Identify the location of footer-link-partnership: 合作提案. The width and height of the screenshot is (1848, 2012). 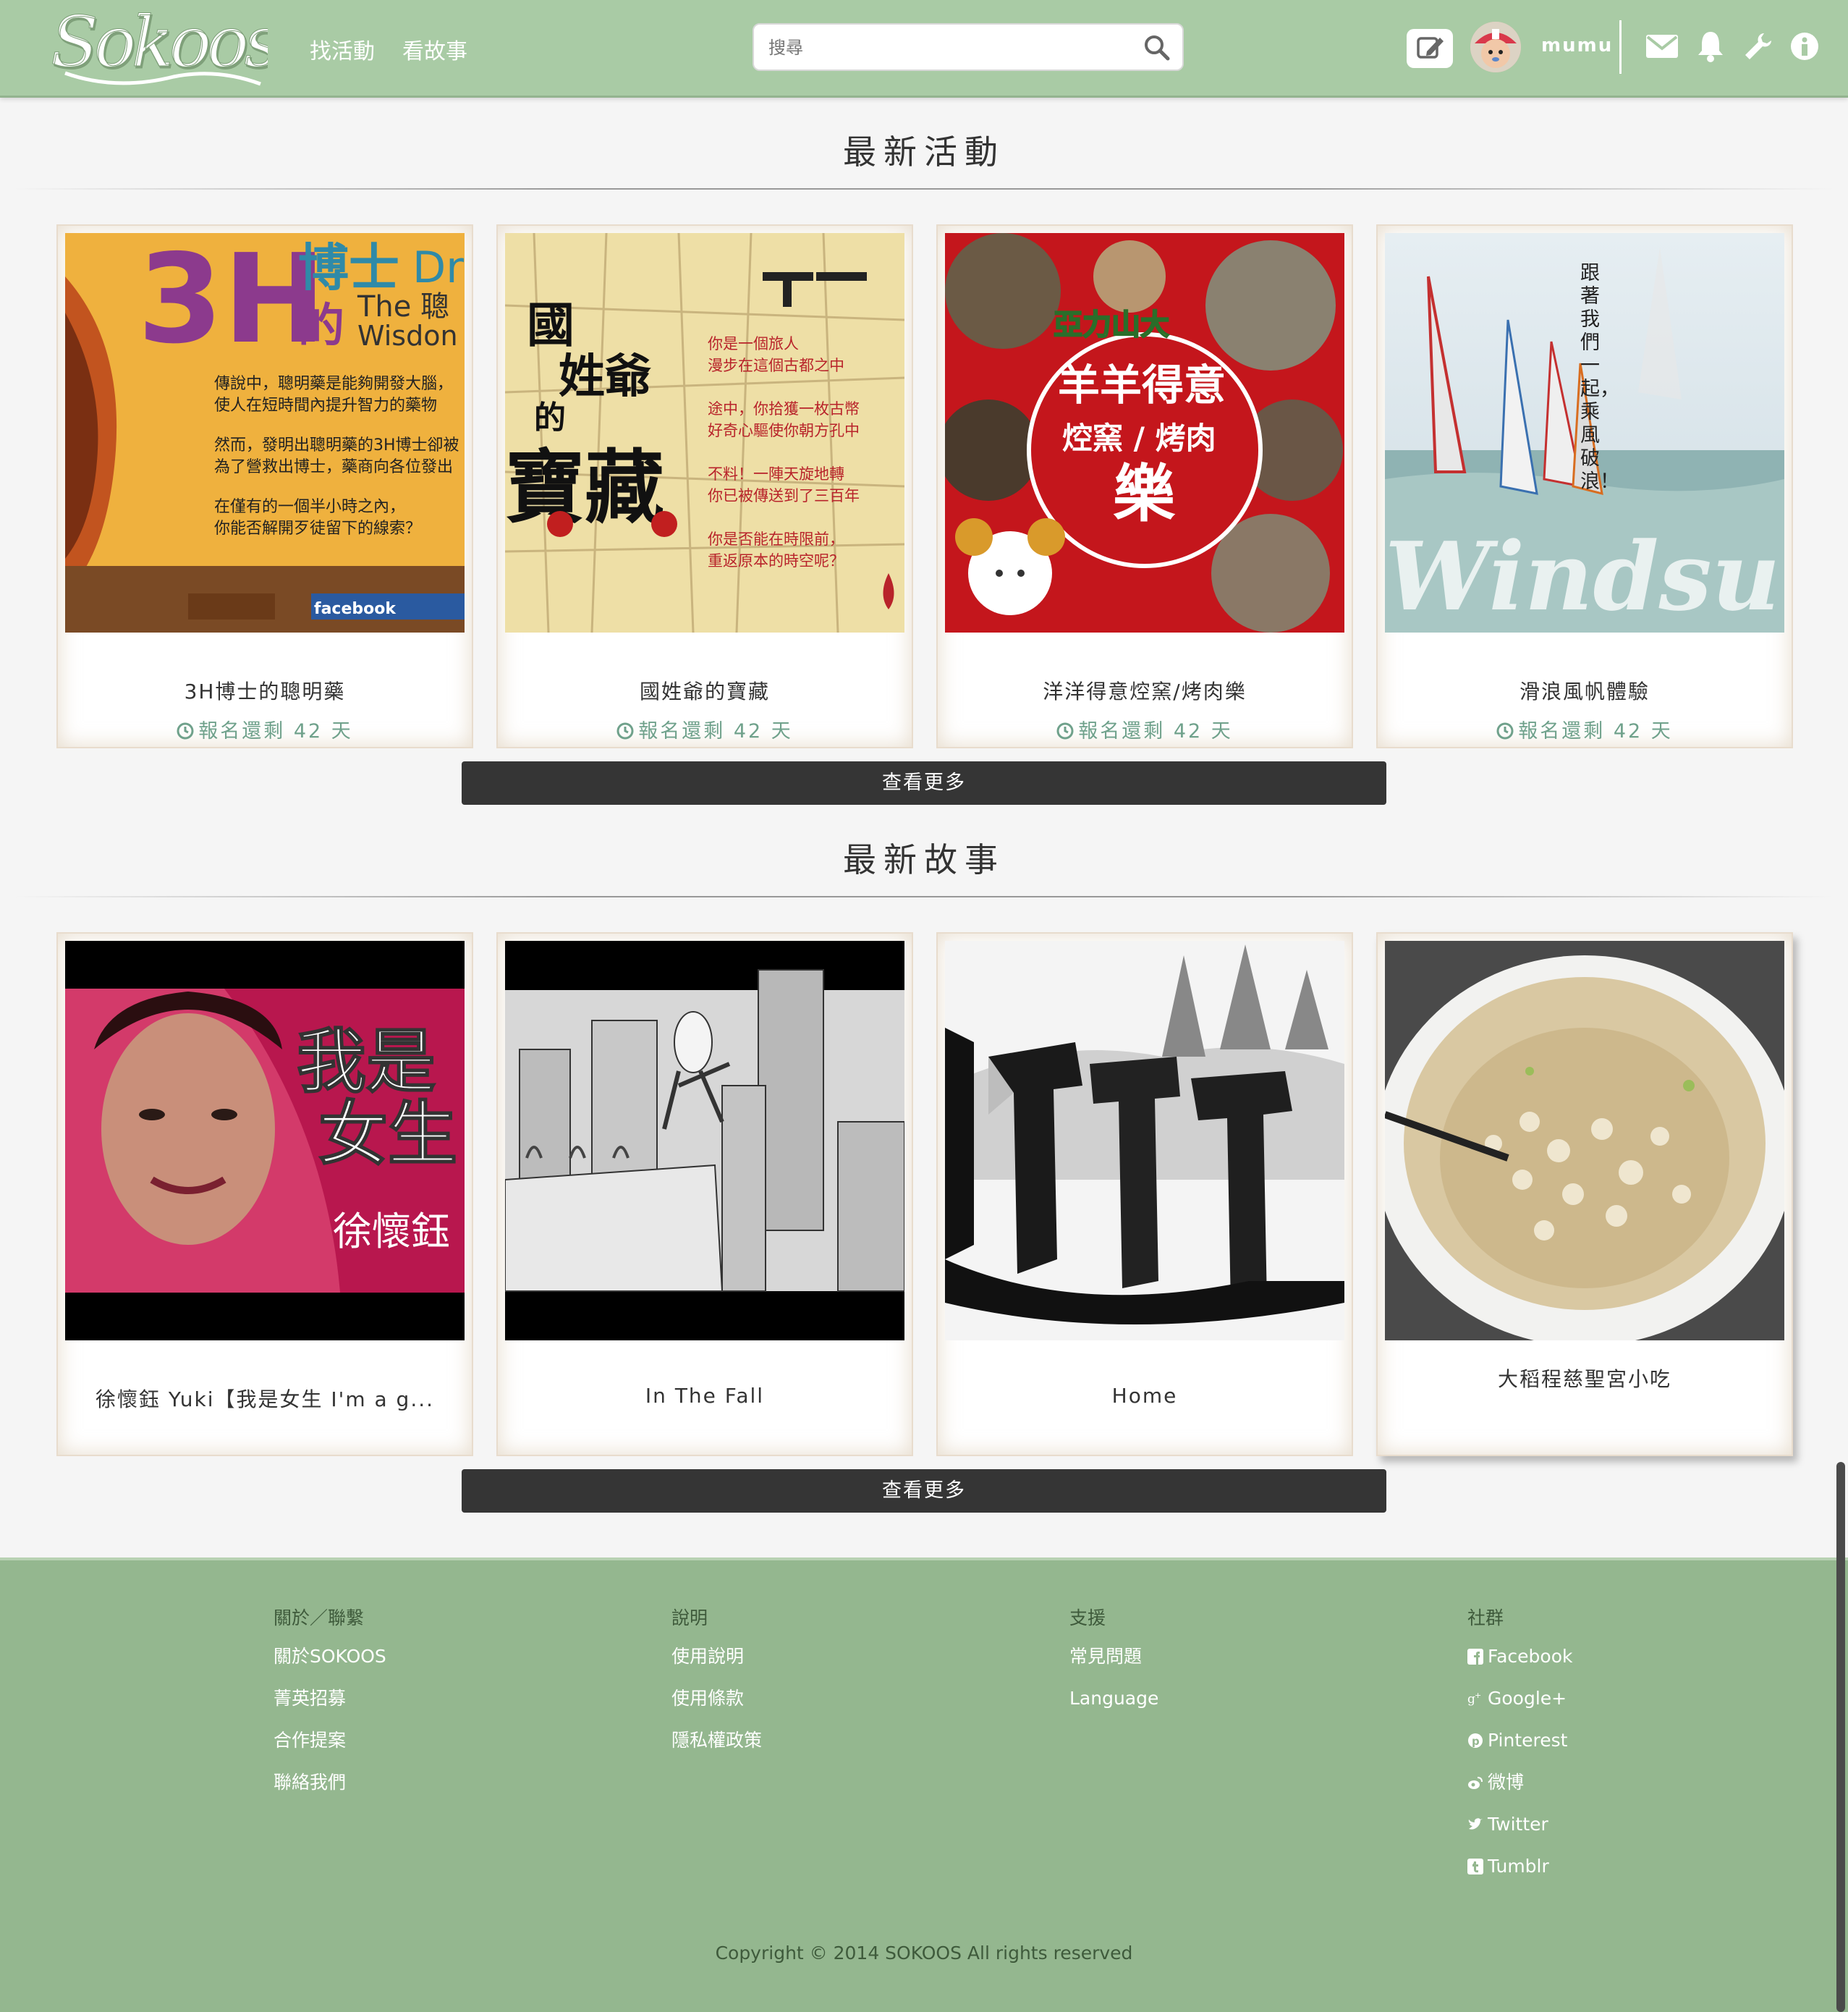
(330, 1751).